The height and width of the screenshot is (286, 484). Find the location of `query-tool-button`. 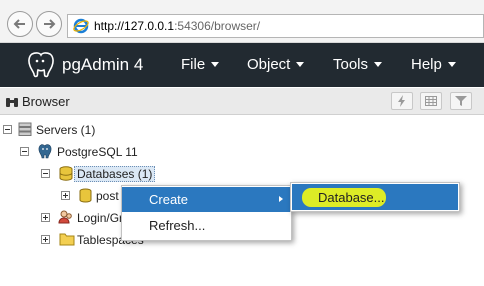

query-tool-button is located at coordinates (402, 101).